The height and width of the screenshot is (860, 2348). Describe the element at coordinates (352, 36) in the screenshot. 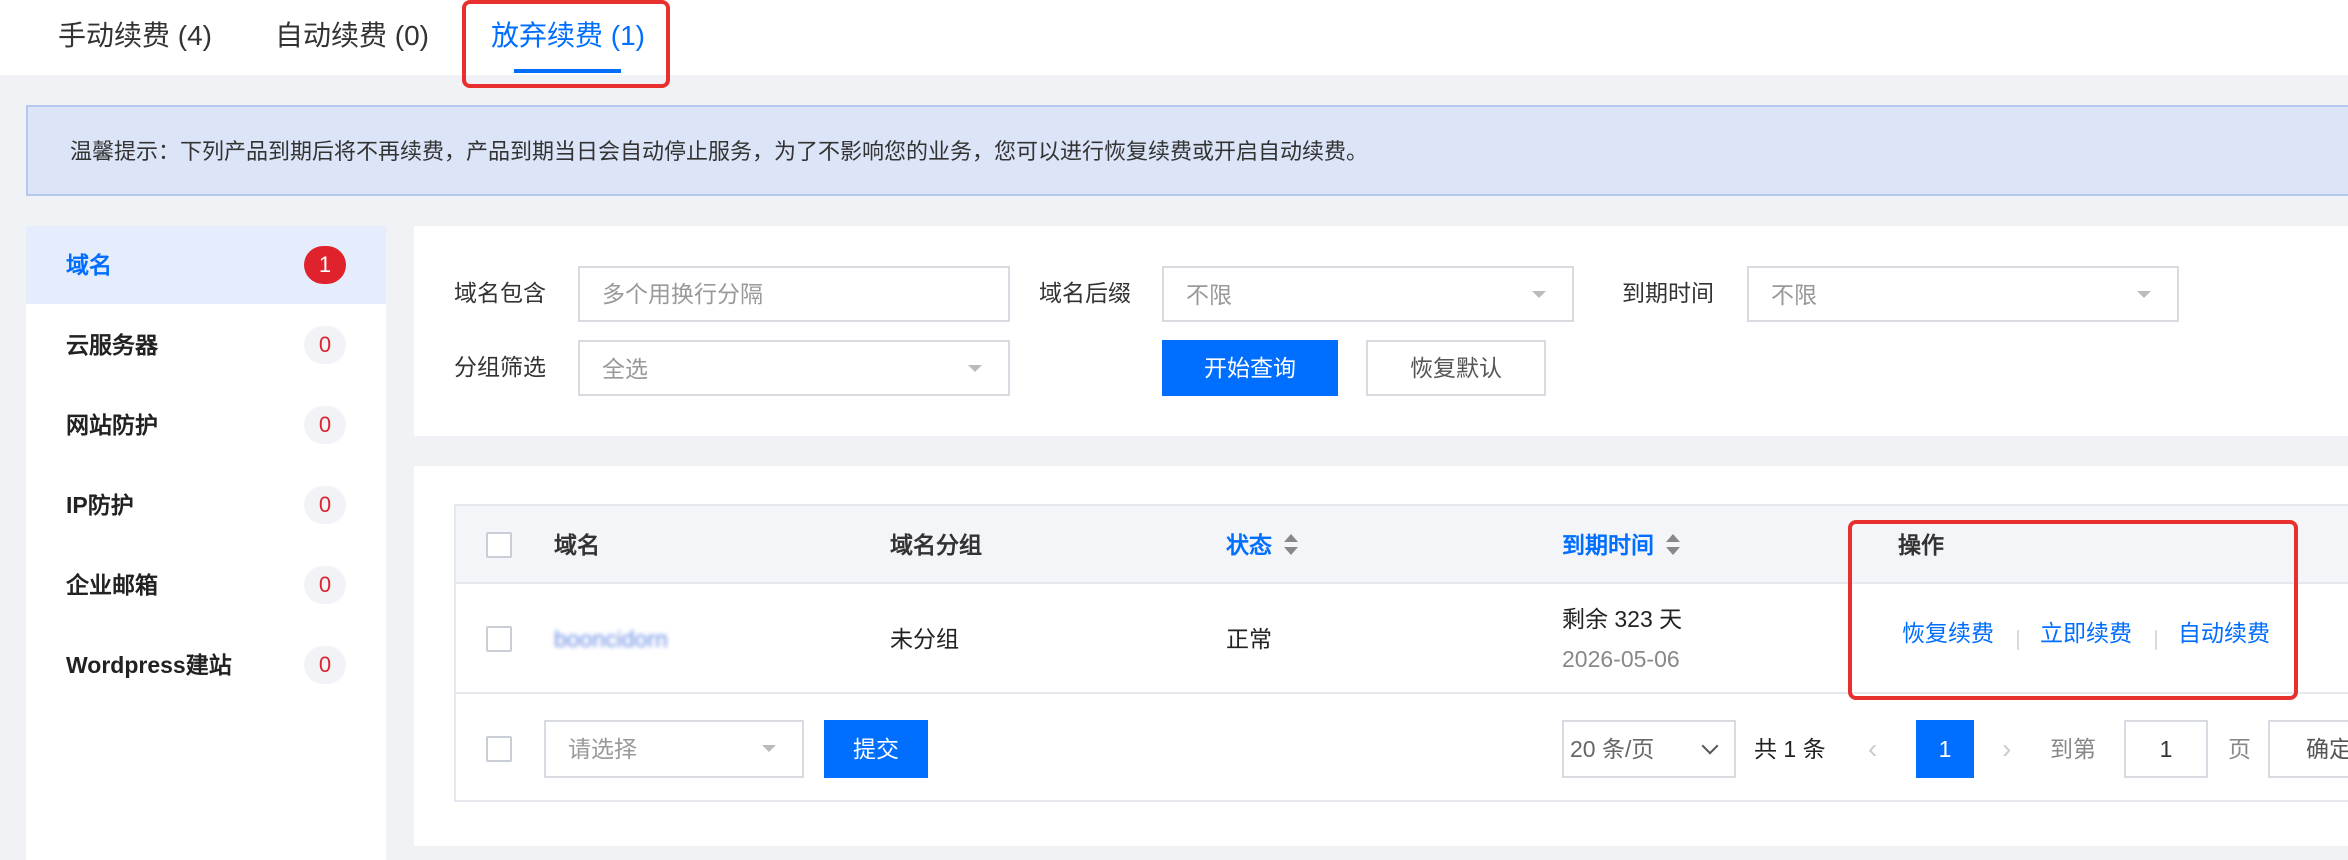

I see `tab-auto-renewal: 自动续费 (0)` at that location.